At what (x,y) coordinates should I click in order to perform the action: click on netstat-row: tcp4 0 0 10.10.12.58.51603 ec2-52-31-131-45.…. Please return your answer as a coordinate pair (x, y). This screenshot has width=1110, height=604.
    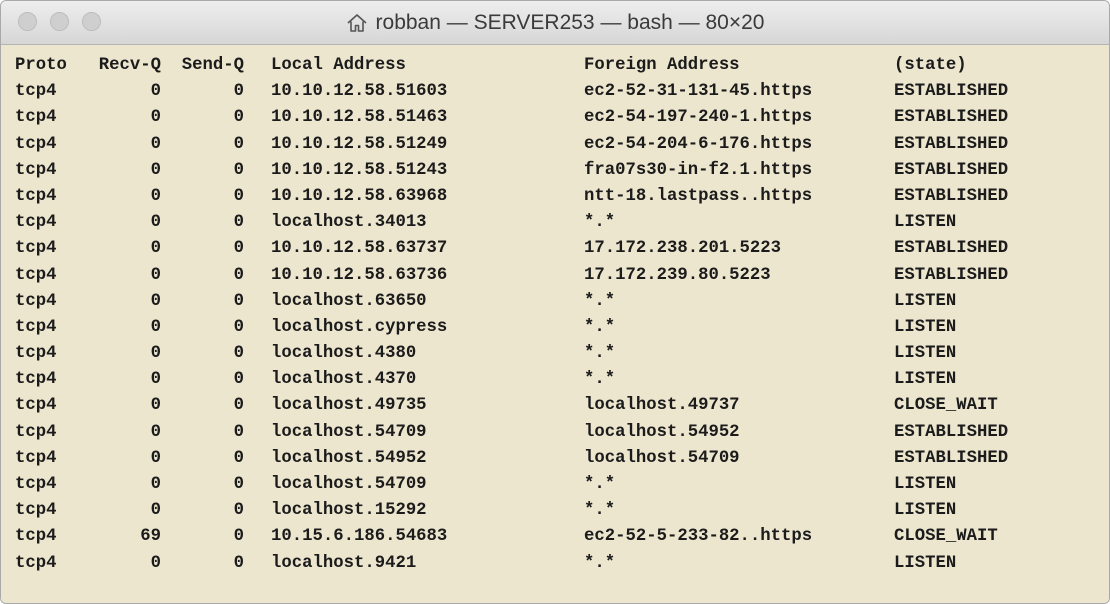
    Looking at the image, I should click on (555, 92).